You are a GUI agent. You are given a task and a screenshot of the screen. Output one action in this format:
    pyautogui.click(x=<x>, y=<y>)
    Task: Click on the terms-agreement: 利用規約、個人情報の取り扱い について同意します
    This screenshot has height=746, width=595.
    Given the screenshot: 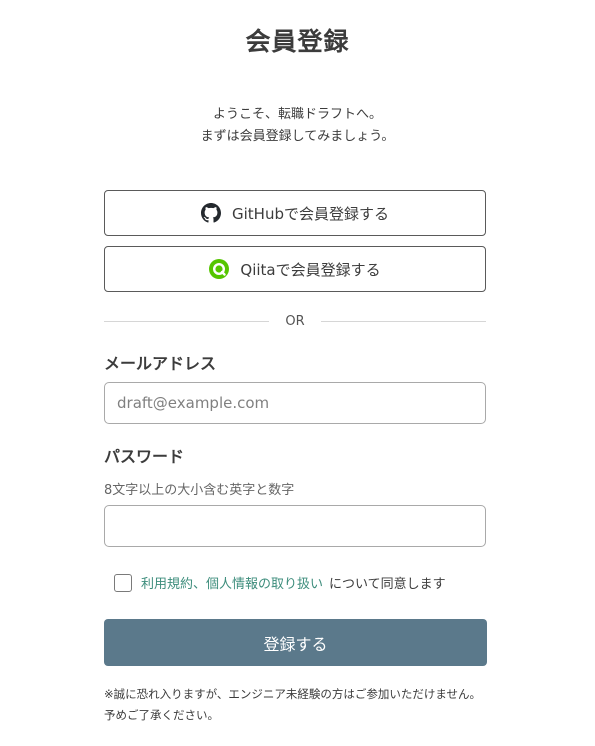 What is the action you would take?
    pyautogui.click(x=280, y=582)
    